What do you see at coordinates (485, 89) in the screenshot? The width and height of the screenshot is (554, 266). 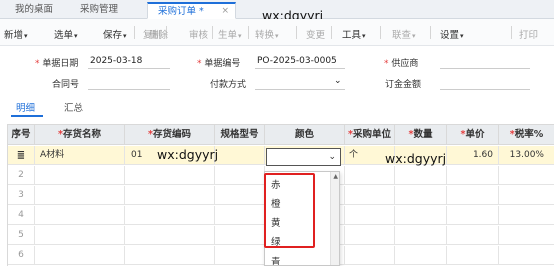 I see `deposit-amount-field` at bounding box center [485, 89].